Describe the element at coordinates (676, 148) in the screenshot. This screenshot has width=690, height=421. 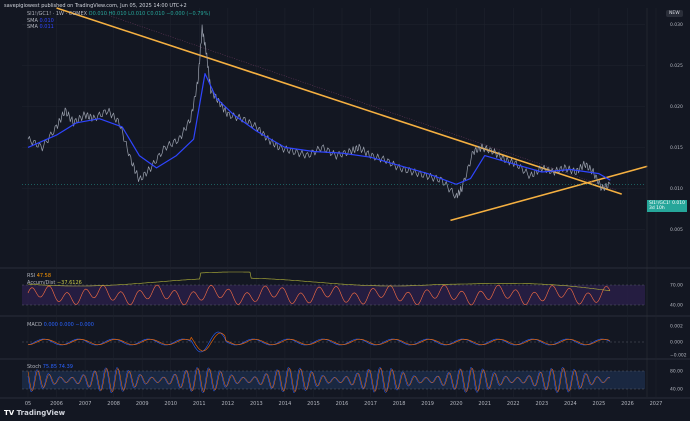
I see `price-tick-label: 0.015` at that location.